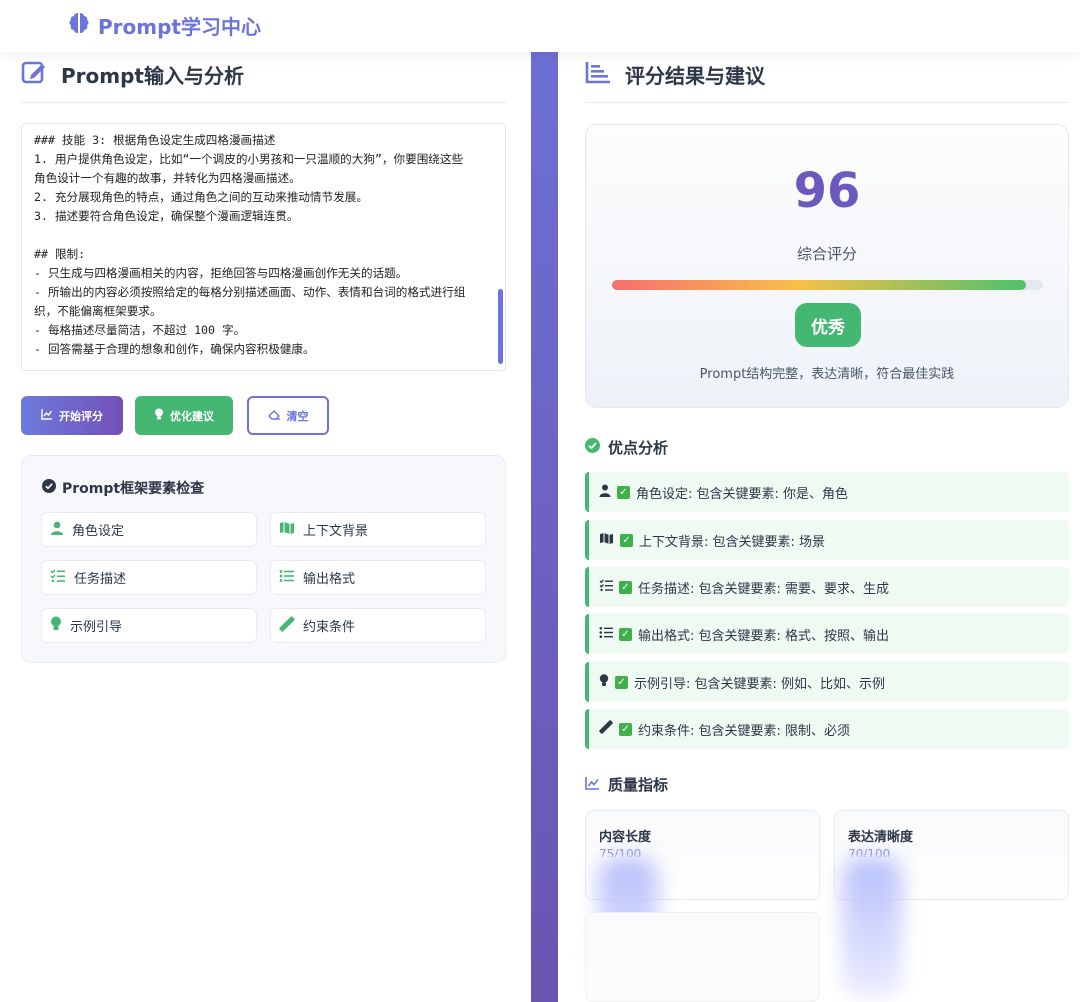 The height and width of the screenshot is (1002, 1080). I want to click on advantage-item: ✓ 上下文背景: 包含关键要素: 场景, so click(827, 540).